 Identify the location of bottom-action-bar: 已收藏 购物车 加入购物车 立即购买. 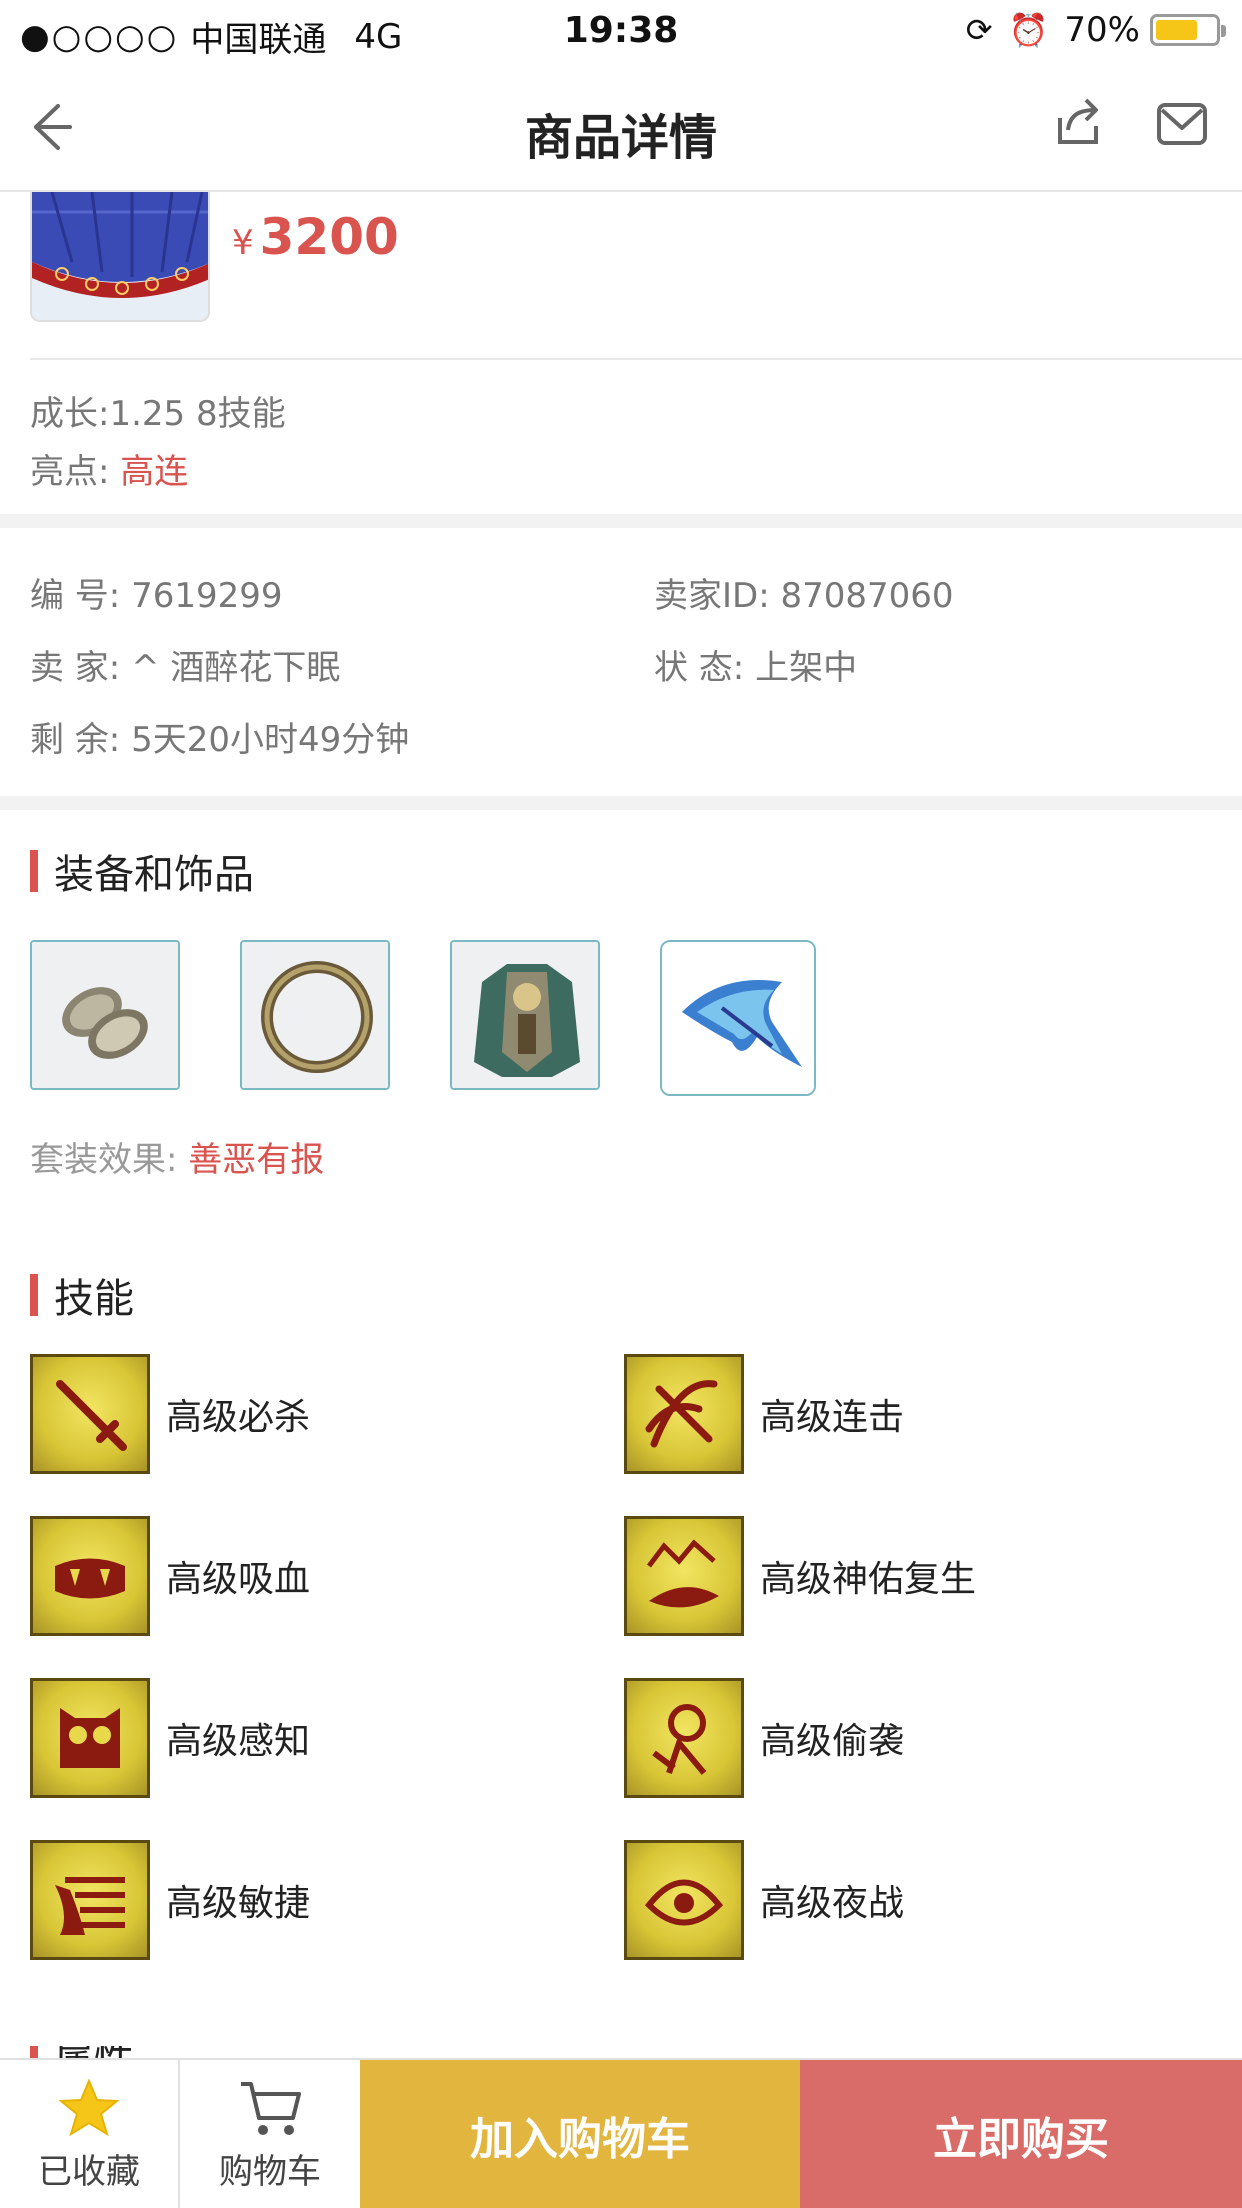
(621, 2133).